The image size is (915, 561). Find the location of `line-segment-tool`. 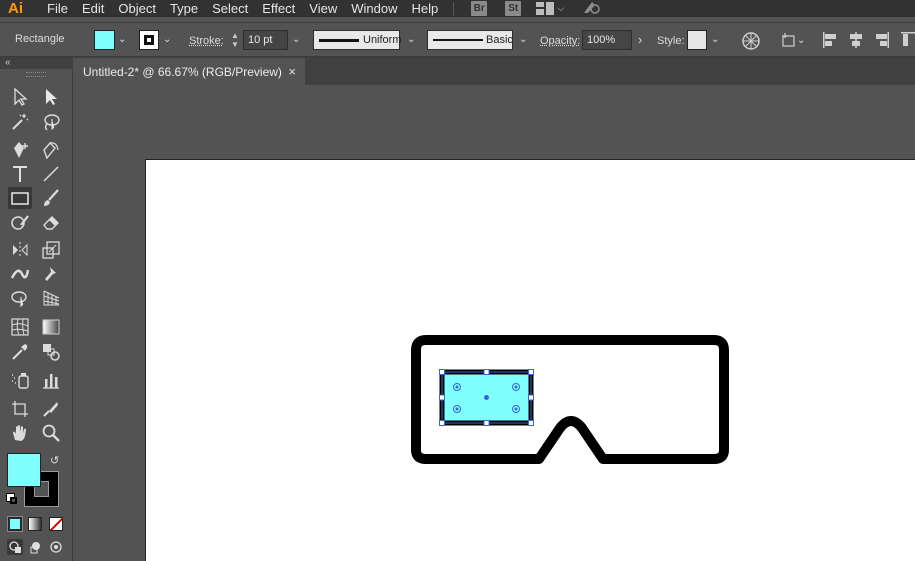

line-segment-tool is located at coordinates (51, 174).